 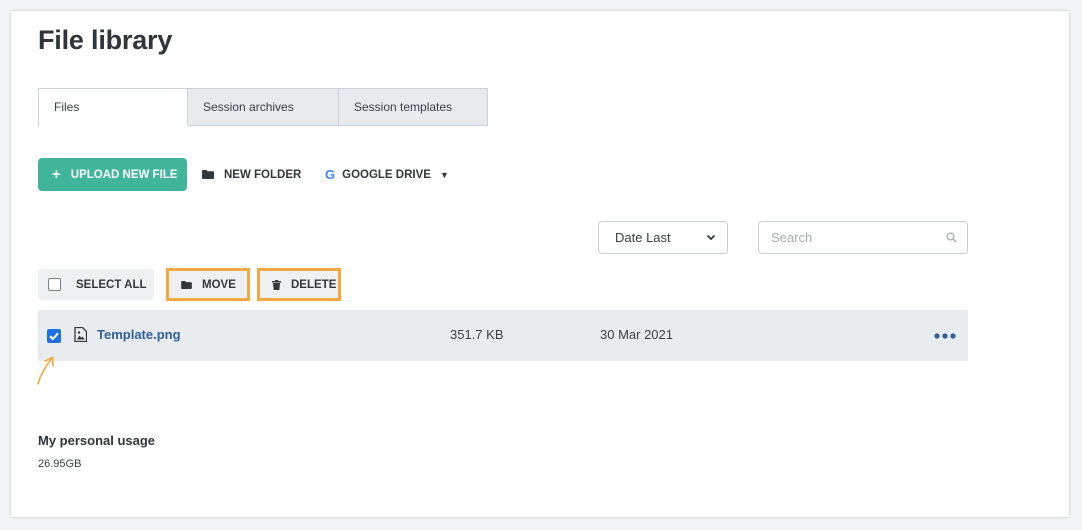 What do you see at coordinates (263, 174) in the screenshot?
I see `new-folder-label: NEW FOLDER` at bounding box center [263, 174].